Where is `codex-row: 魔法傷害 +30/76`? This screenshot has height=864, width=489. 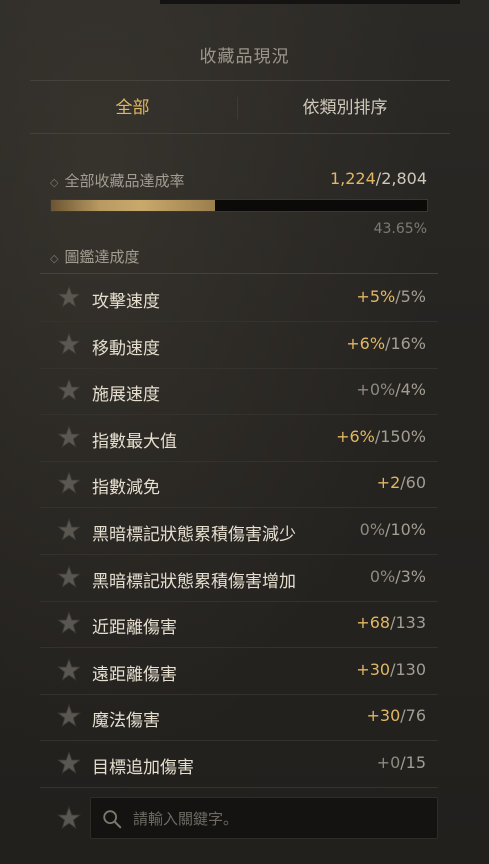
codex-row: 魔法傷害 +30/76 is located at coordinates (239, 718).